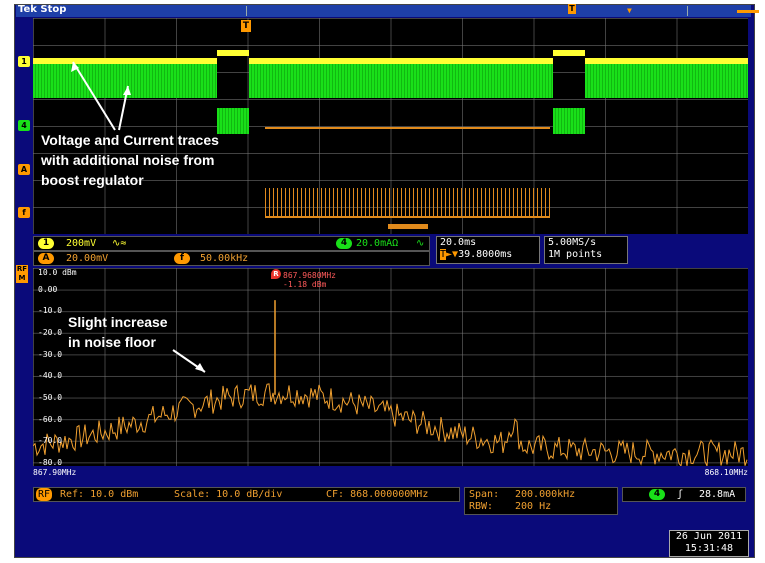 This screenshot has height=563, width=765. What do you see at coordinates (657, 494) in the screenshot?
I see `trigger-source-badge: 4` at bounding box center [657, 494].